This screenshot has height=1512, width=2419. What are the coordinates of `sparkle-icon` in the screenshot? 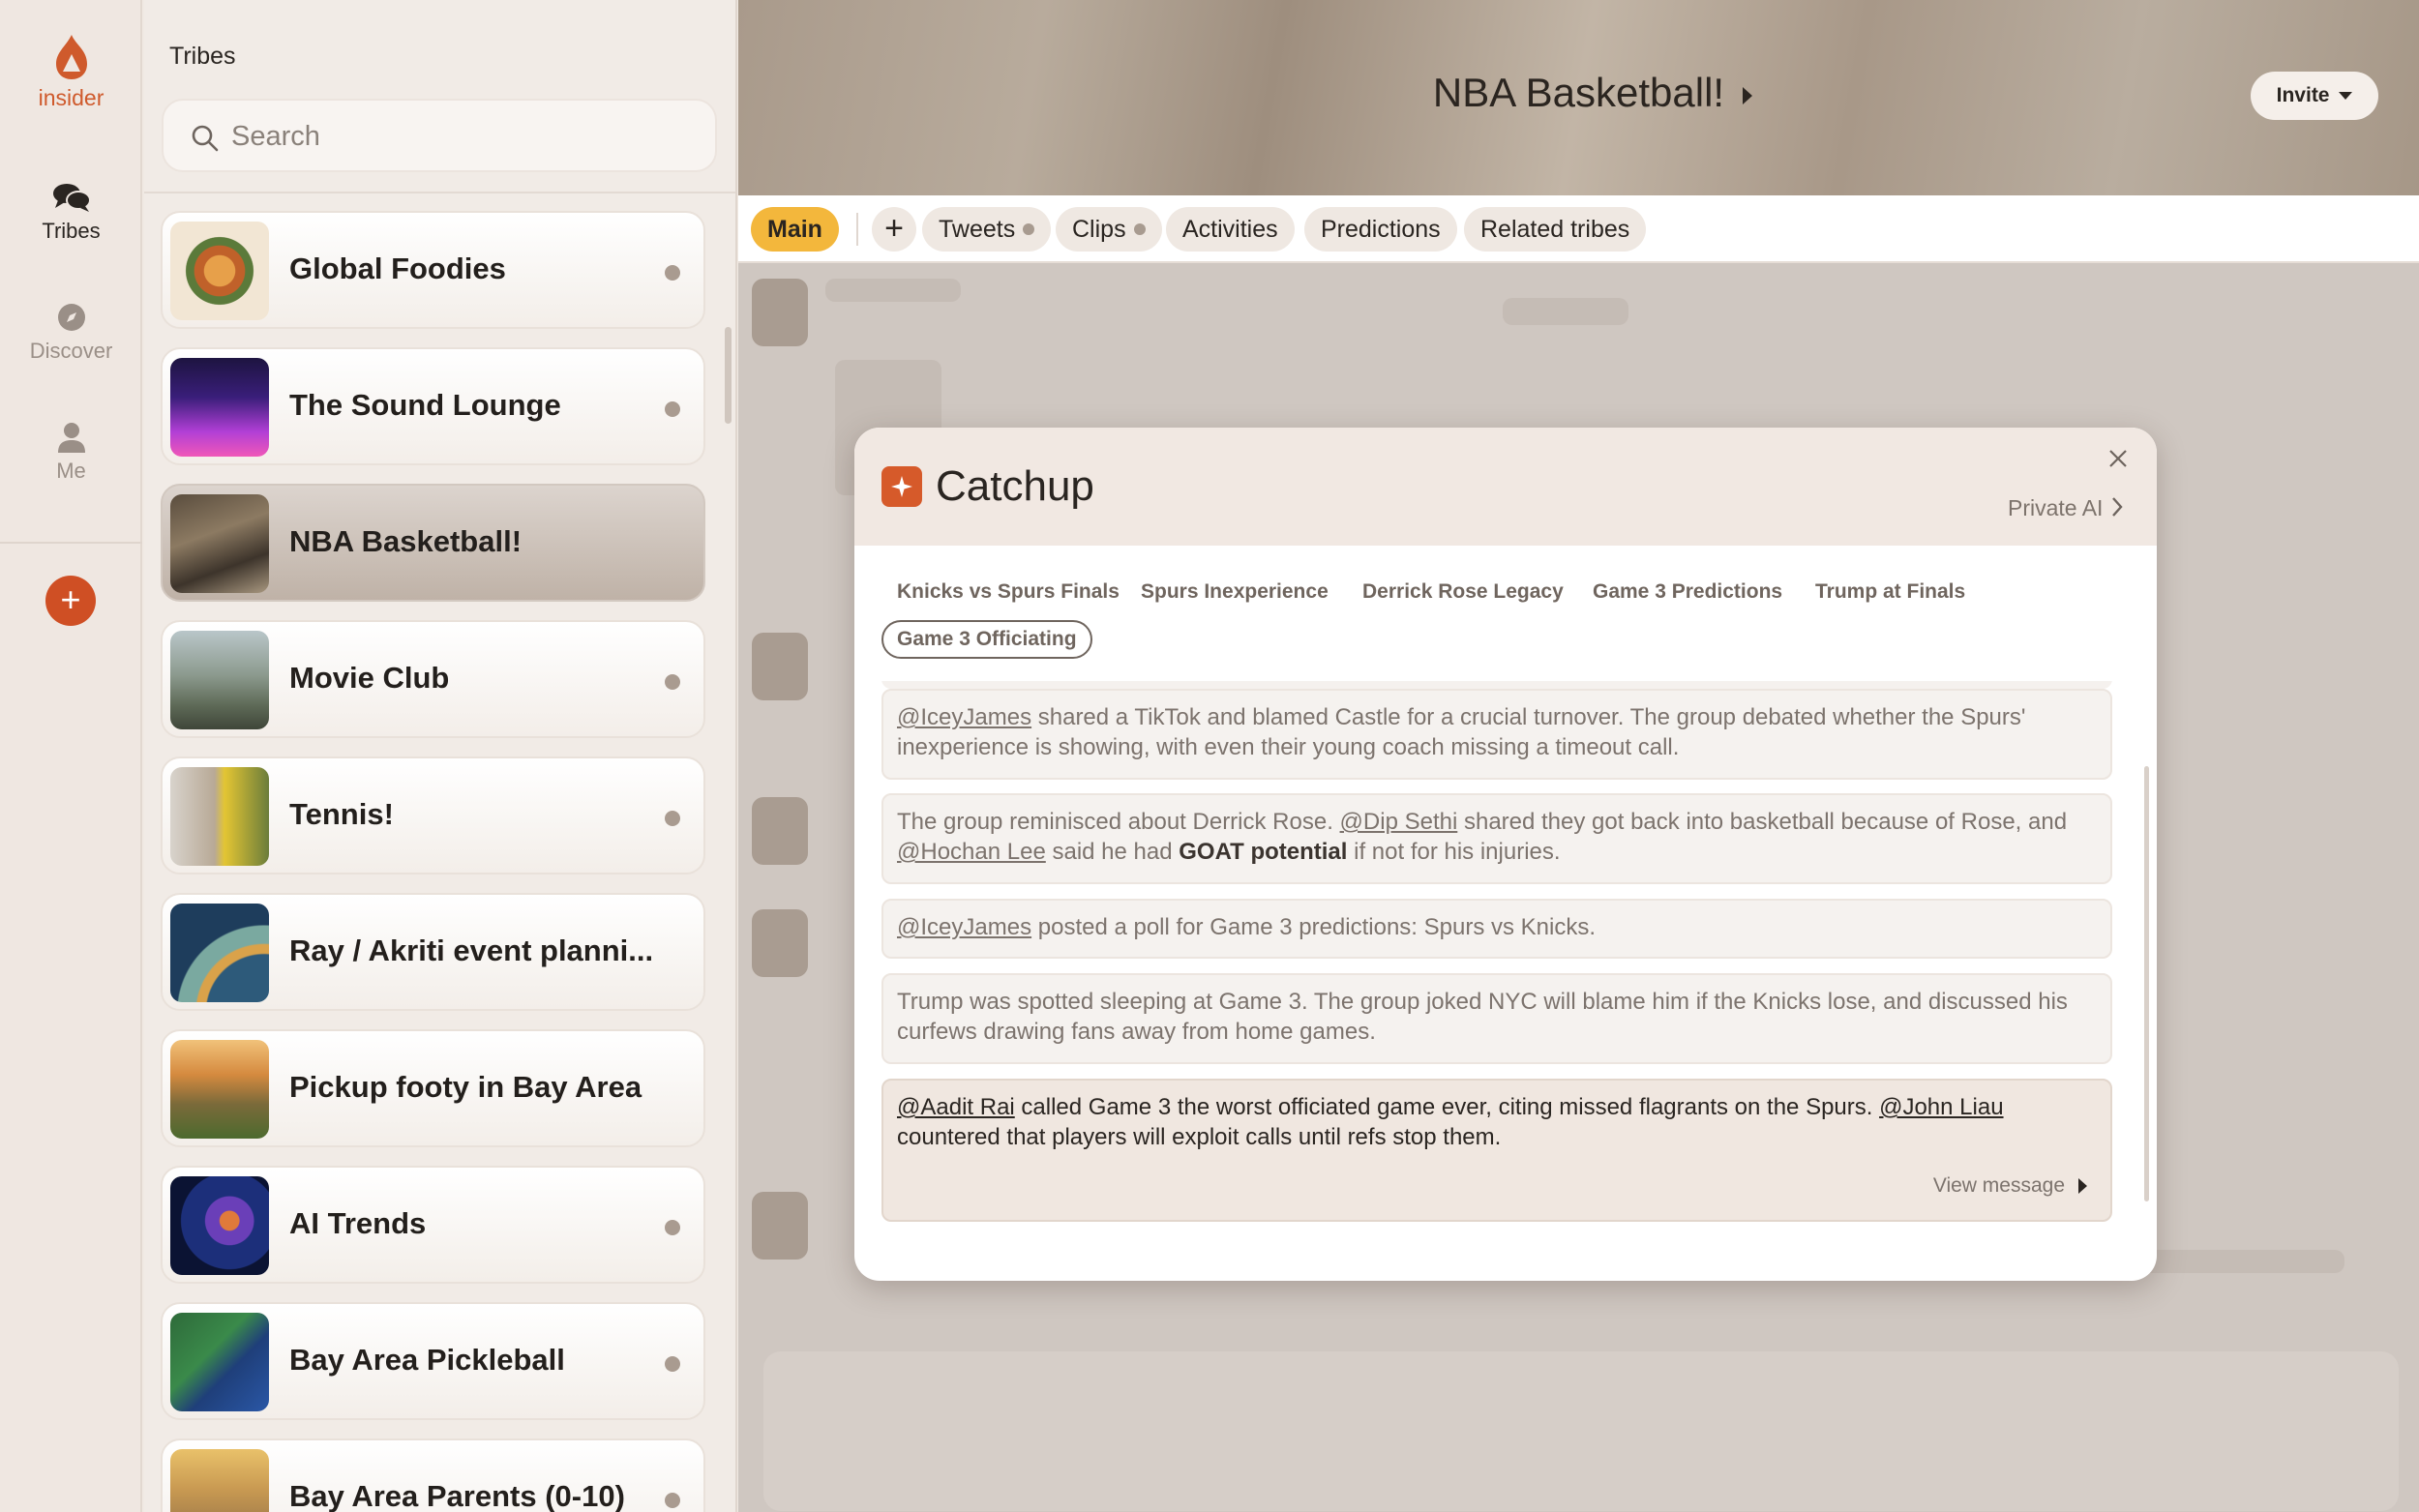 It's located at (902, 487).